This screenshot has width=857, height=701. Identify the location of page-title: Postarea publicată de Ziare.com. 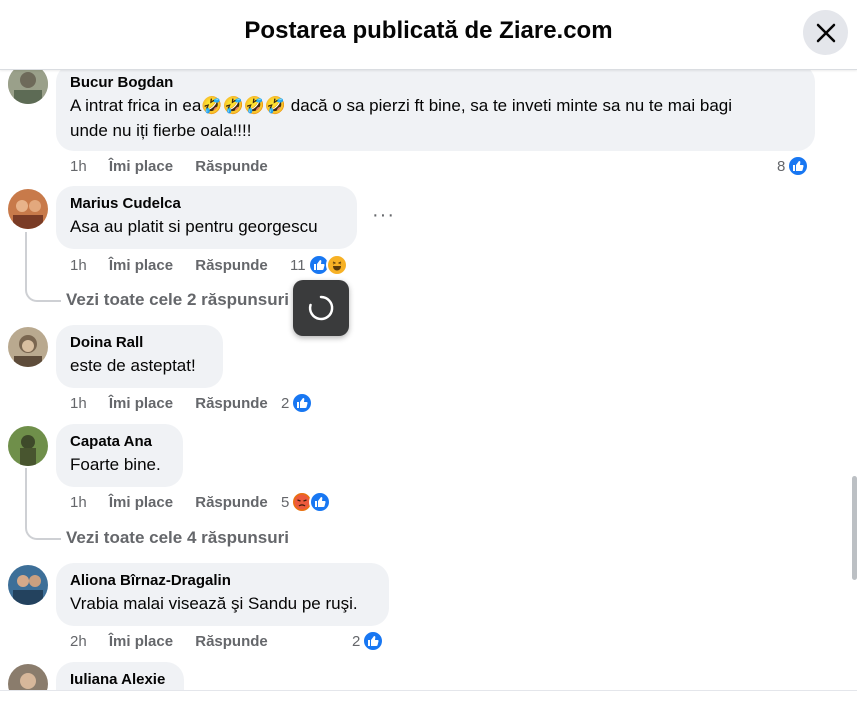
(428, 30).